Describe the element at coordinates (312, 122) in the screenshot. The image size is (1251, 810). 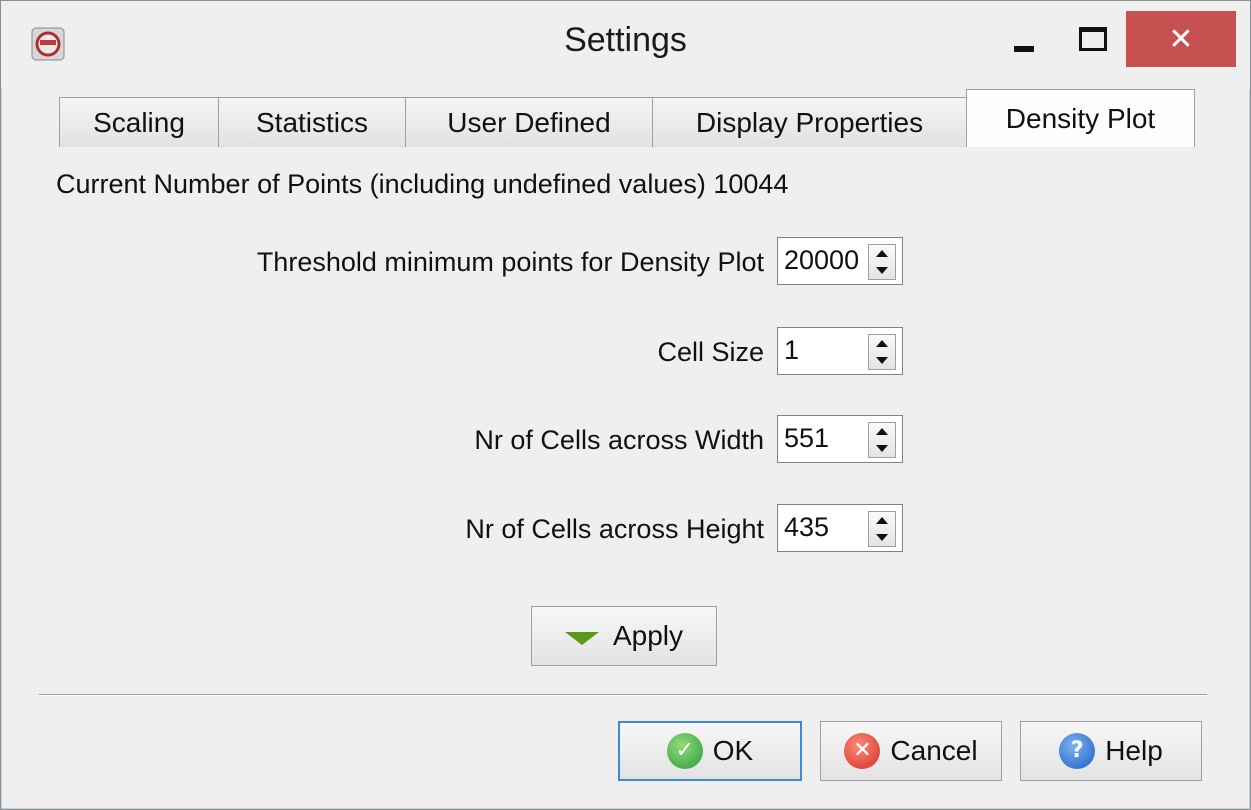
I see `tab-statistics: Statistics` at that location.